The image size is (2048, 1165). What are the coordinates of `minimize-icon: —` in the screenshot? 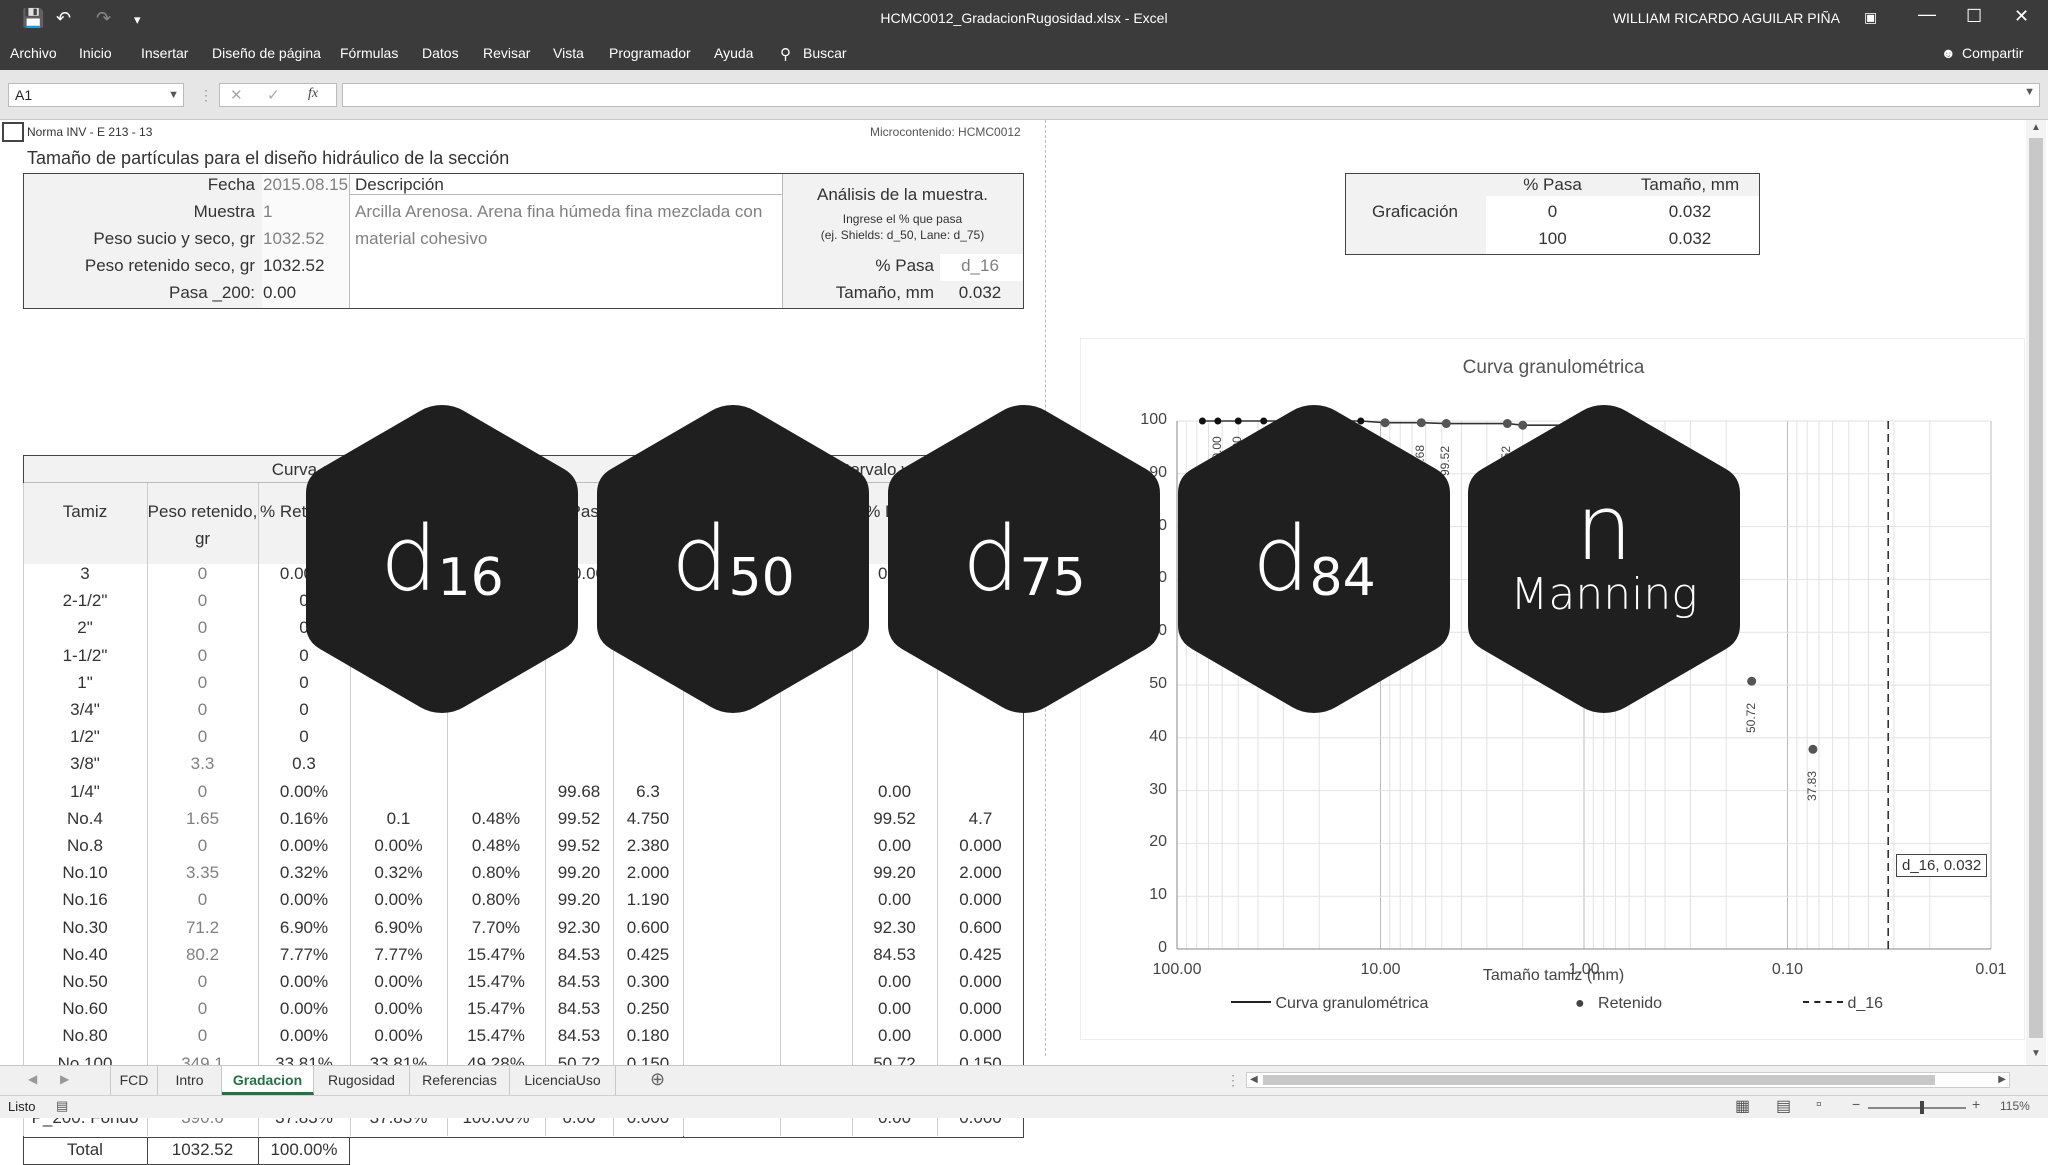 It's located at (1927, 14).